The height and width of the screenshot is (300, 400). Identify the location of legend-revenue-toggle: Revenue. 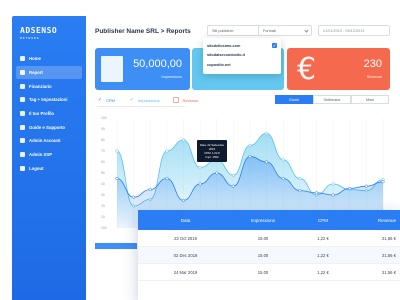
(185, 100).